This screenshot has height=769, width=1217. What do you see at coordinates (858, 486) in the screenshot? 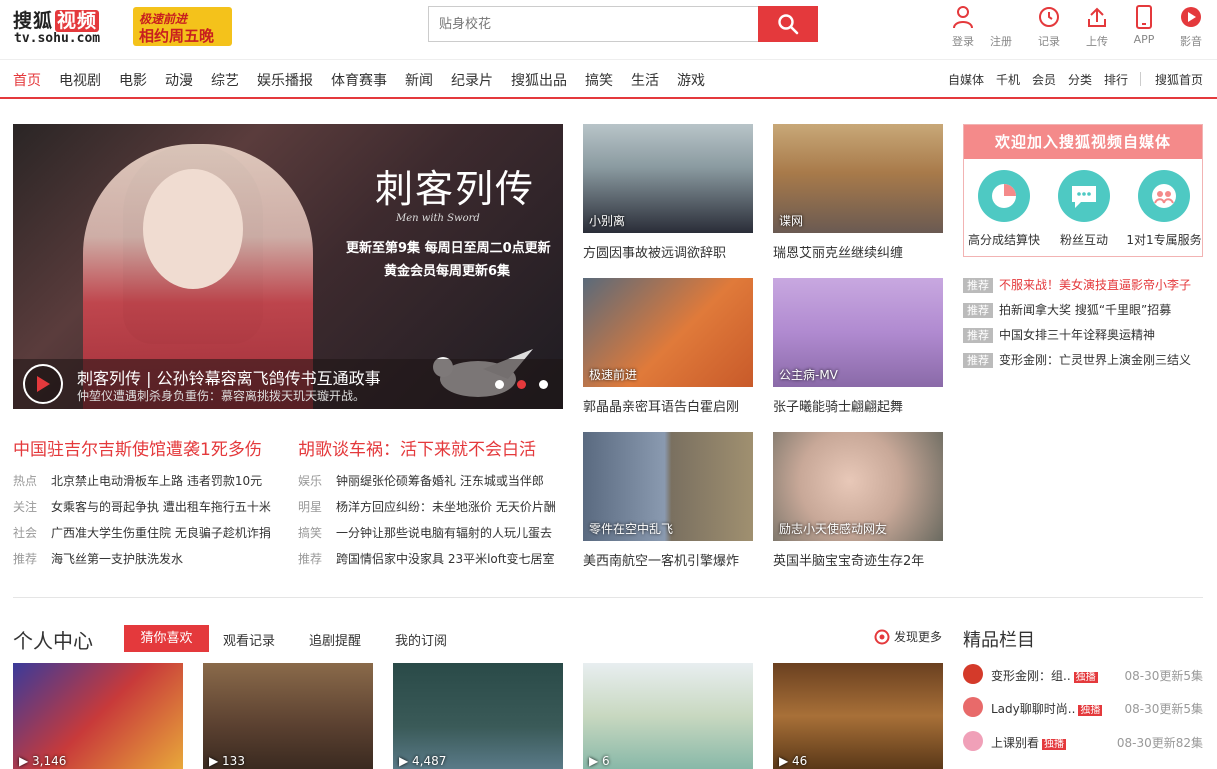
I see `tile-thumbnail: 励志小天使感动网友` at bounding box center [858, 486].